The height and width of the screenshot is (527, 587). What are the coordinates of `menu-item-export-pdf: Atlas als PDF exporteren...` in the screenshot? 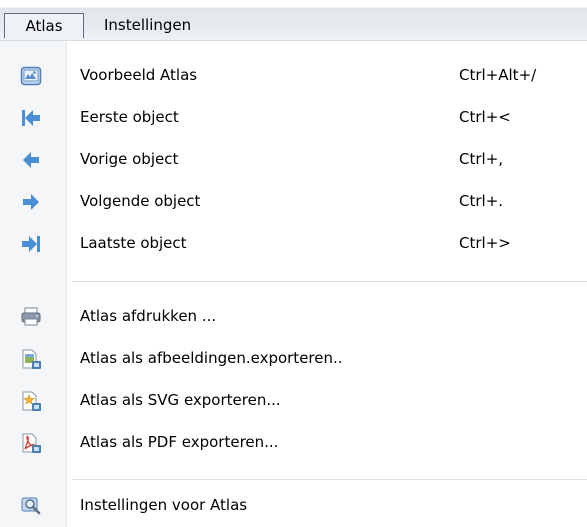 It's located at (293, 442).